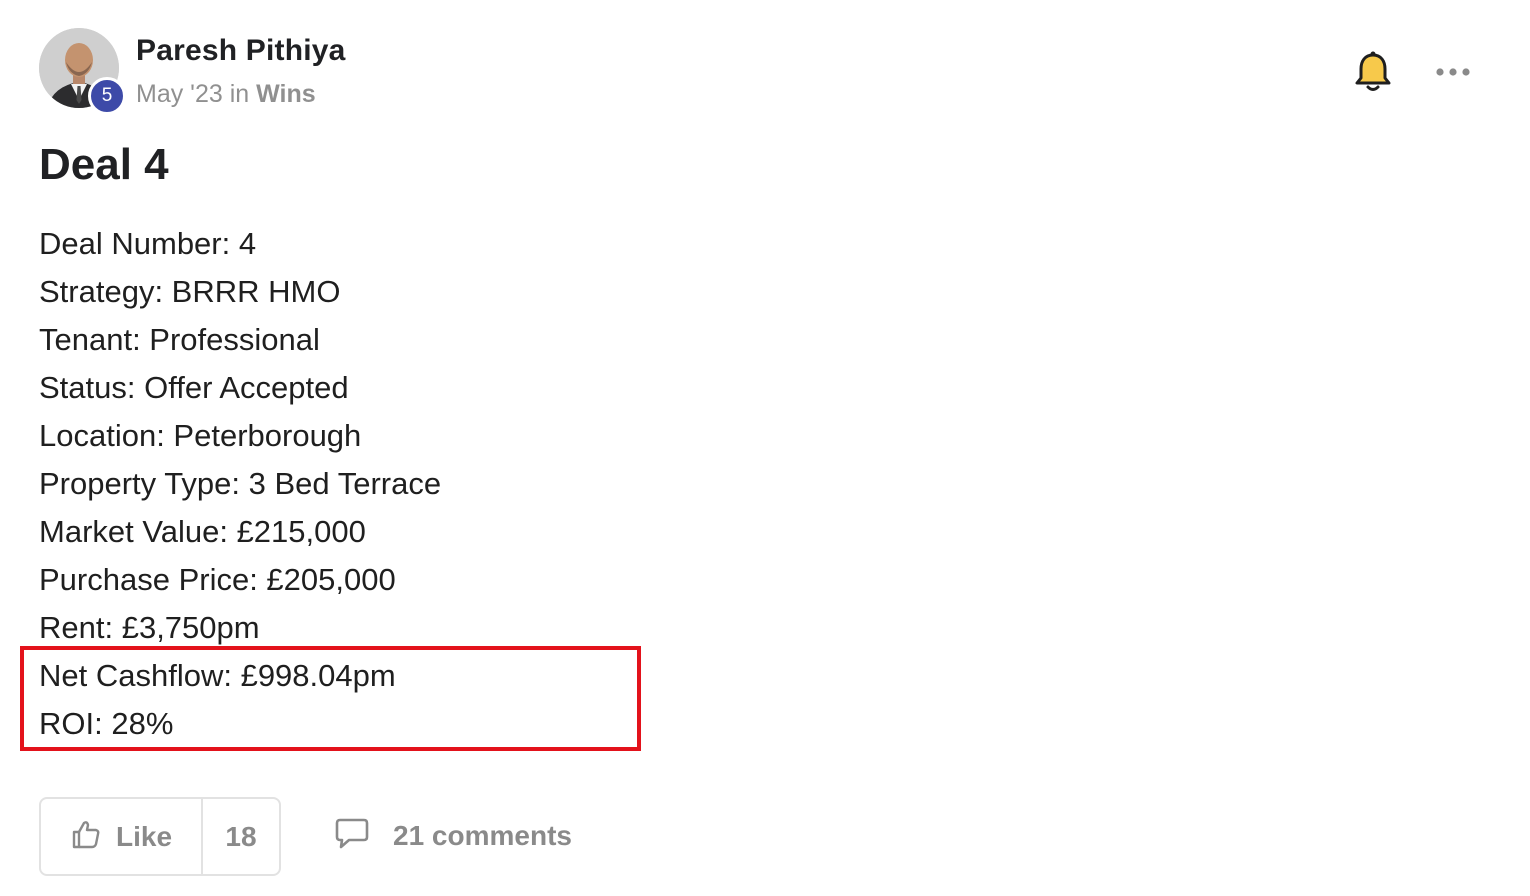 This screenshot has width=1530, height=896. Describe the element at coordinates (190, 291) in the screenshot. I see `body-line-strategy: Strategy: BRRR HMO` at that location.